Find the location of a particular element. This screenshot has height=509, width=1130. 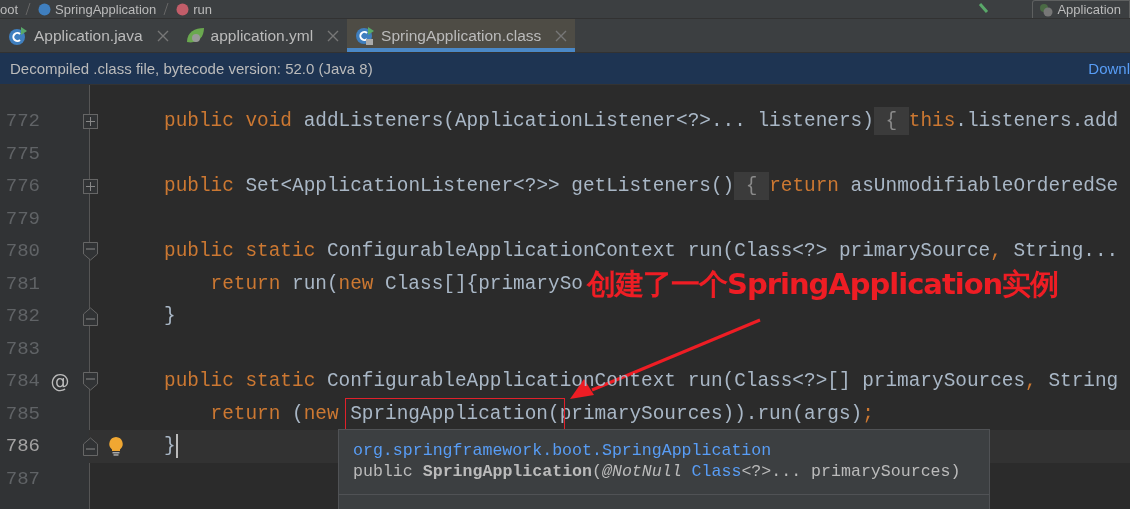

method-icon is located at coordinates (183, 9).